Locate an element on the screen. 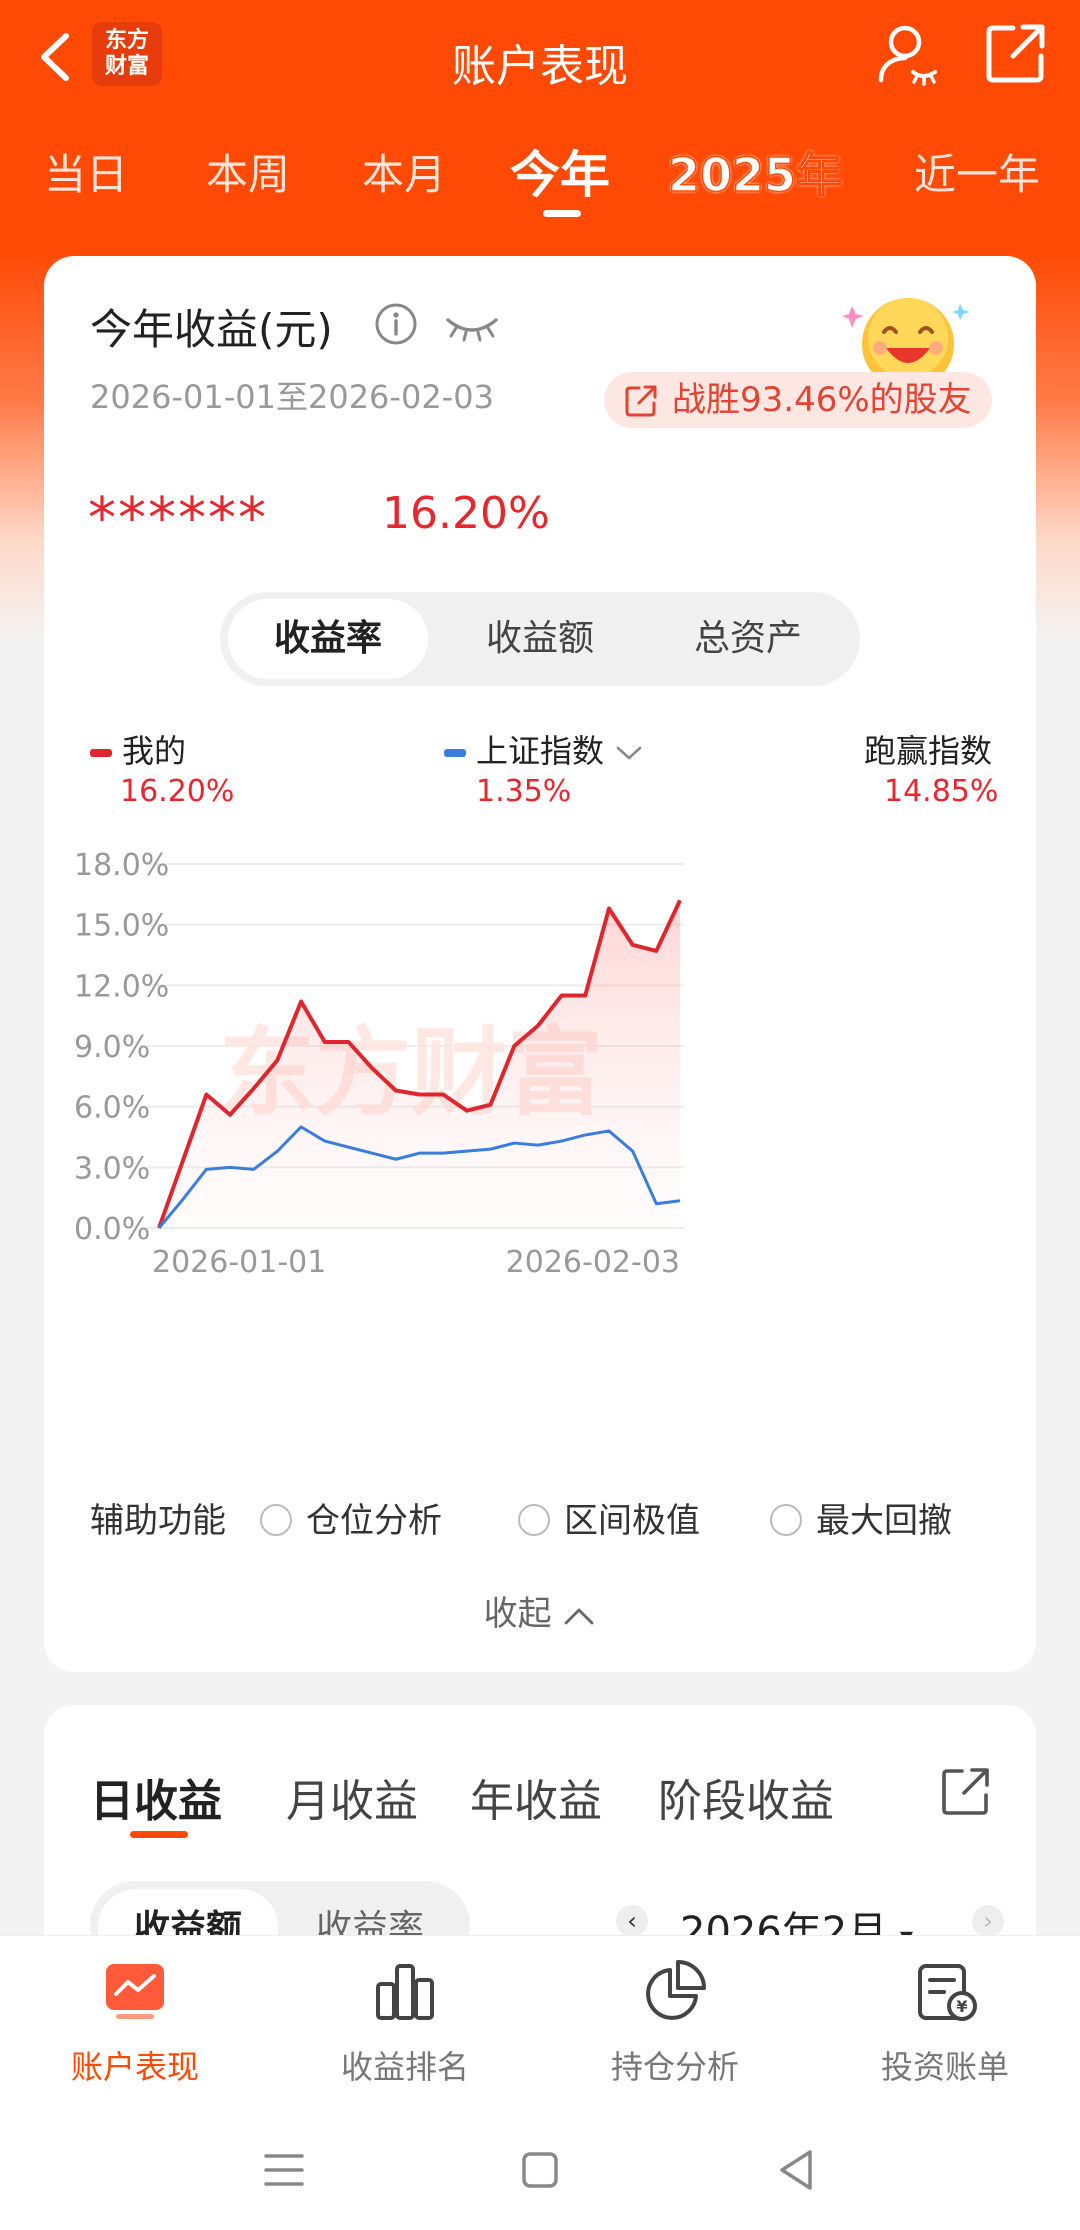 The height and width of the screenshot is (2230, 1080). aux-option-label: 最大回撤 is located at coordinates (884, 1521).